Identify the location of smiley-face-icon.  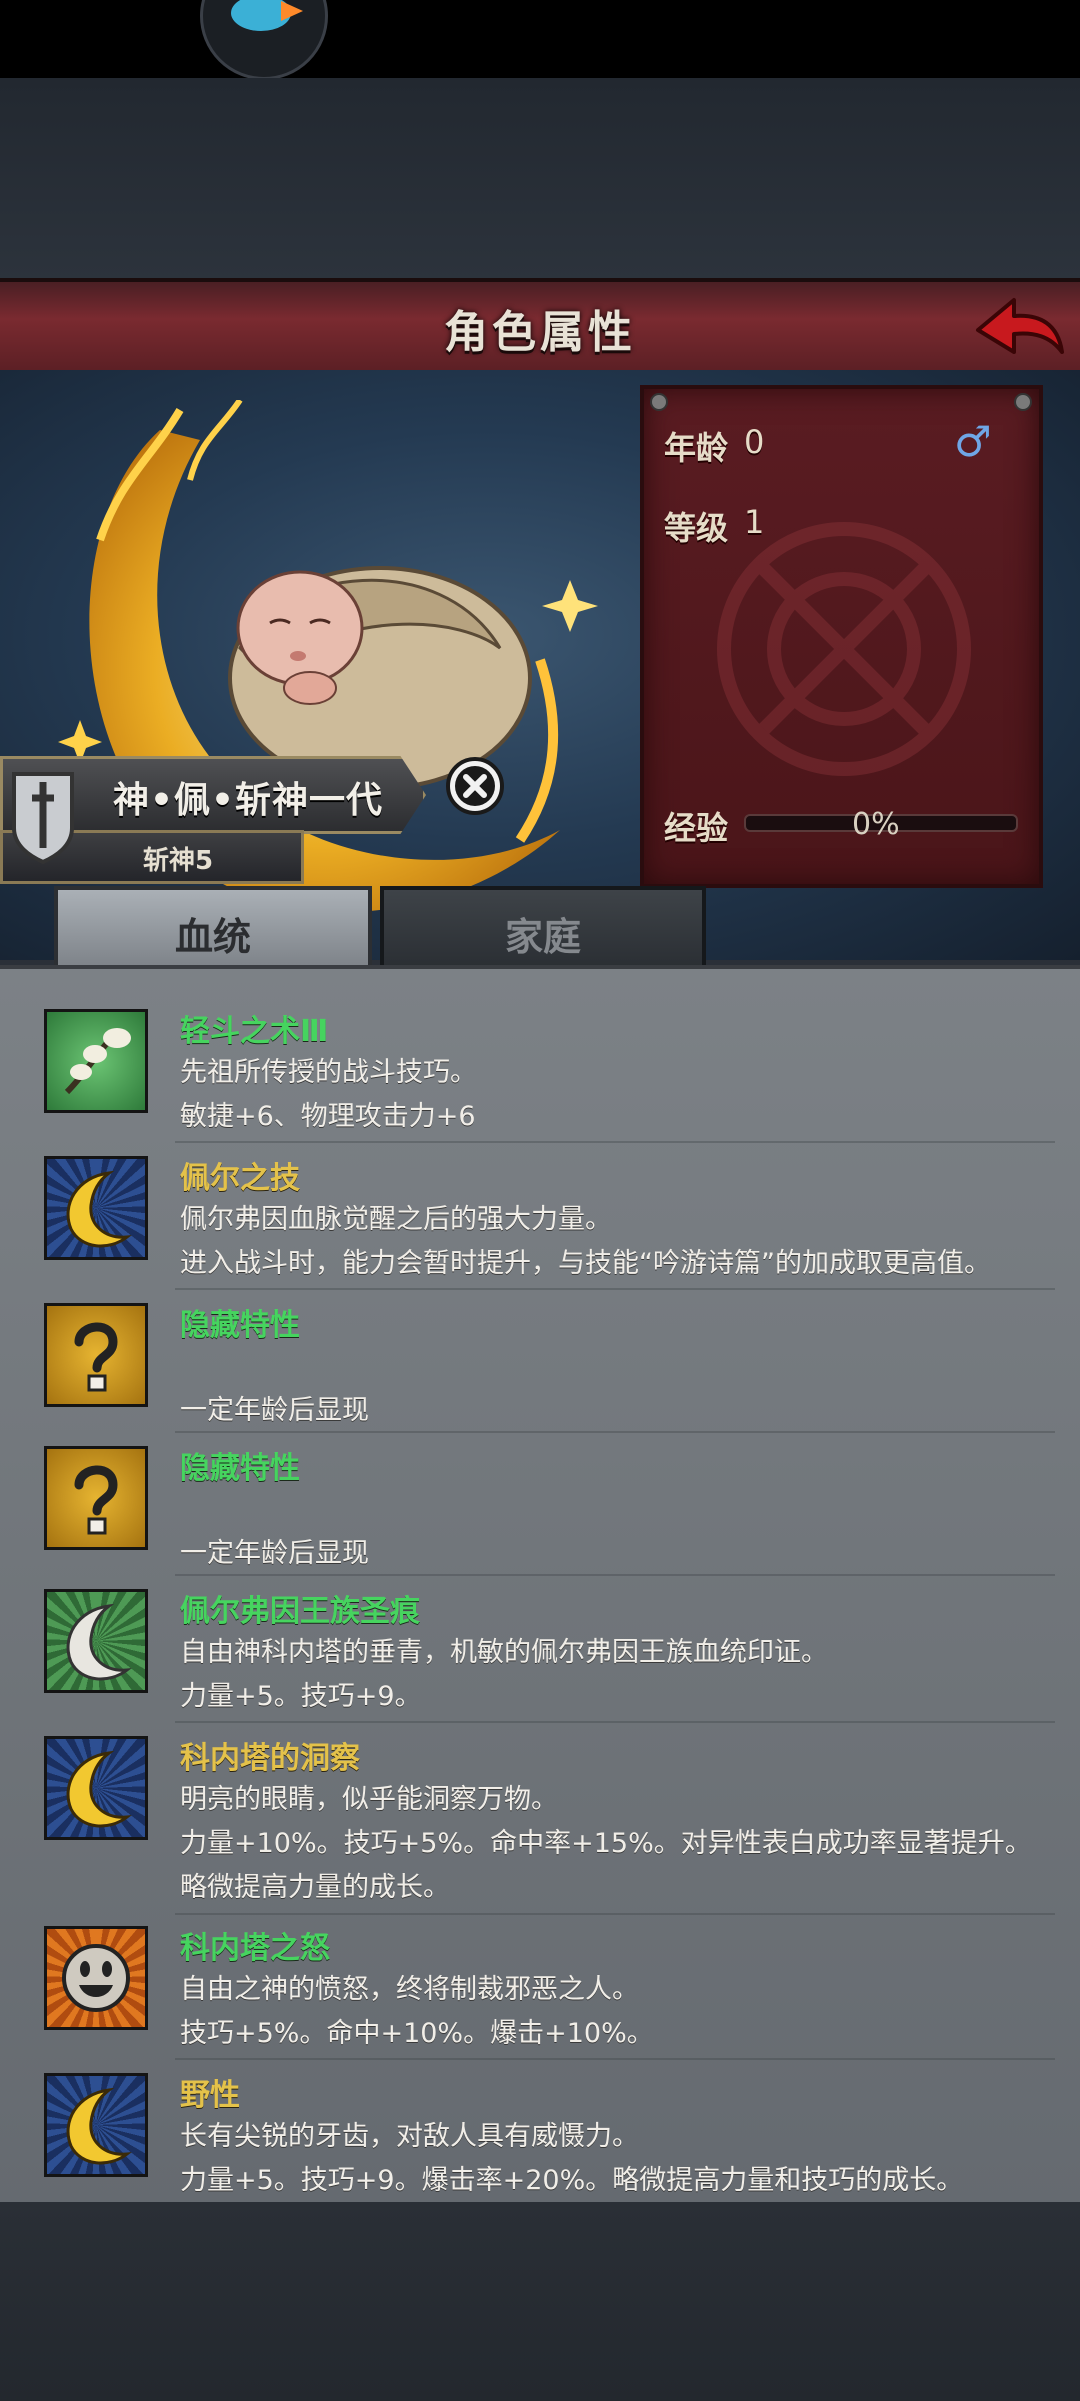
(96, 1978).